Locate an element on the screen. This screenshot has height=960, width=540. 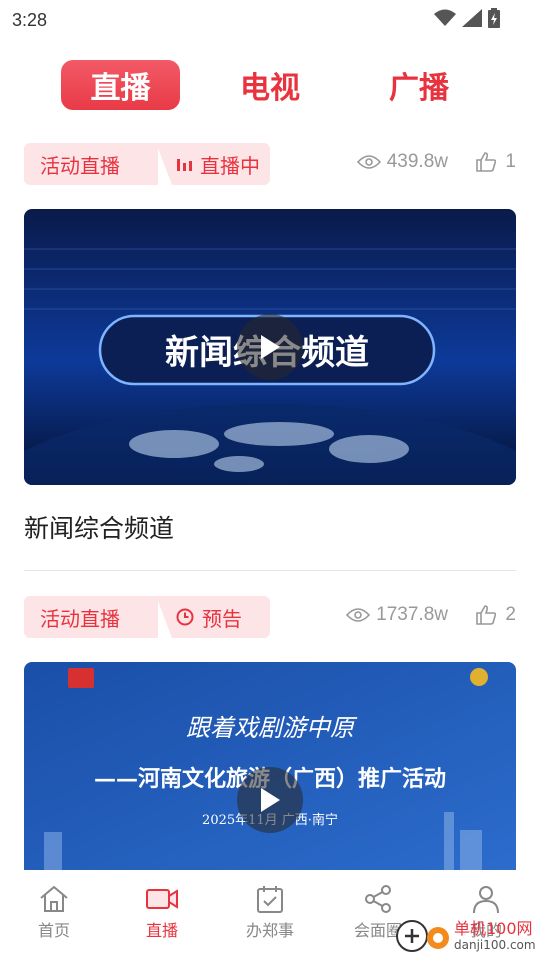
status-badge: 活动直播 直播中 is located at coordinates (147, 164).